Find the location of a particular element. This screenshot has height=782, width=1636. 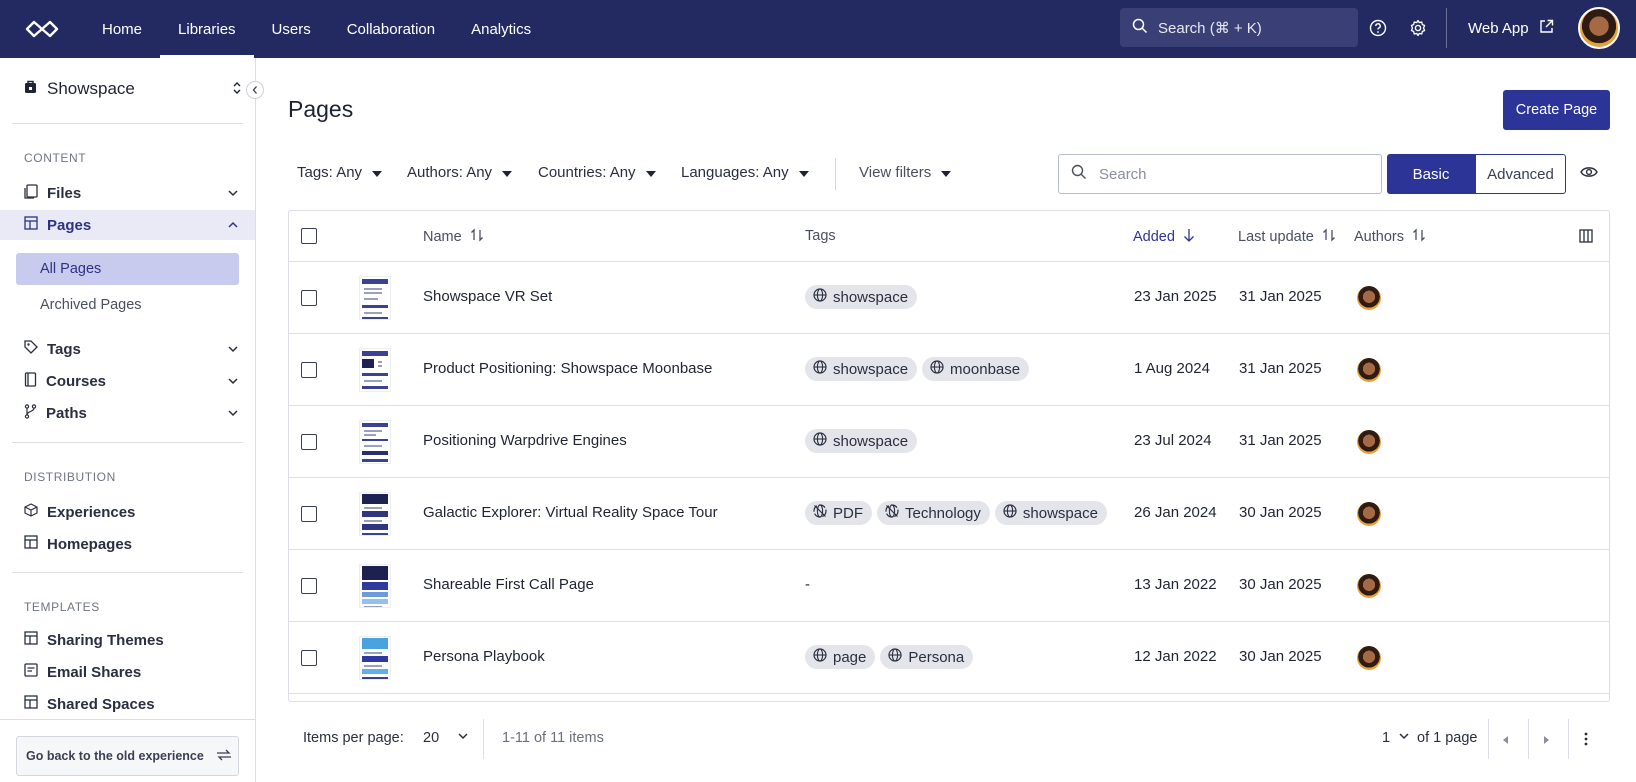

page-name: Showspace VR Set is located at coordinates (487, 296).